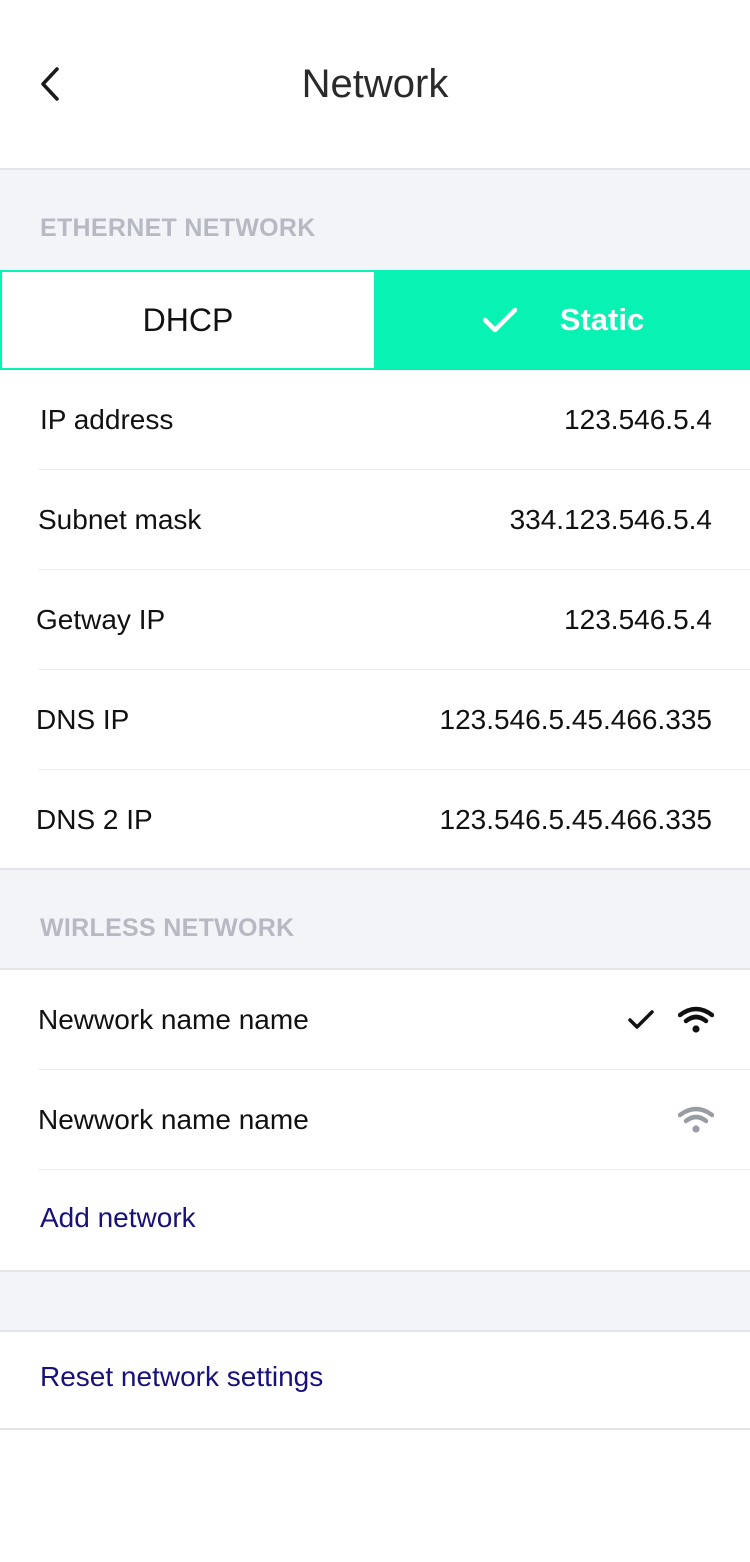 The height and width of the screenshot is (1562, 750). I want to click on dns-2-ip-row: DNS 2 IP 123.546.5.45.466.335, so click(375, 820).